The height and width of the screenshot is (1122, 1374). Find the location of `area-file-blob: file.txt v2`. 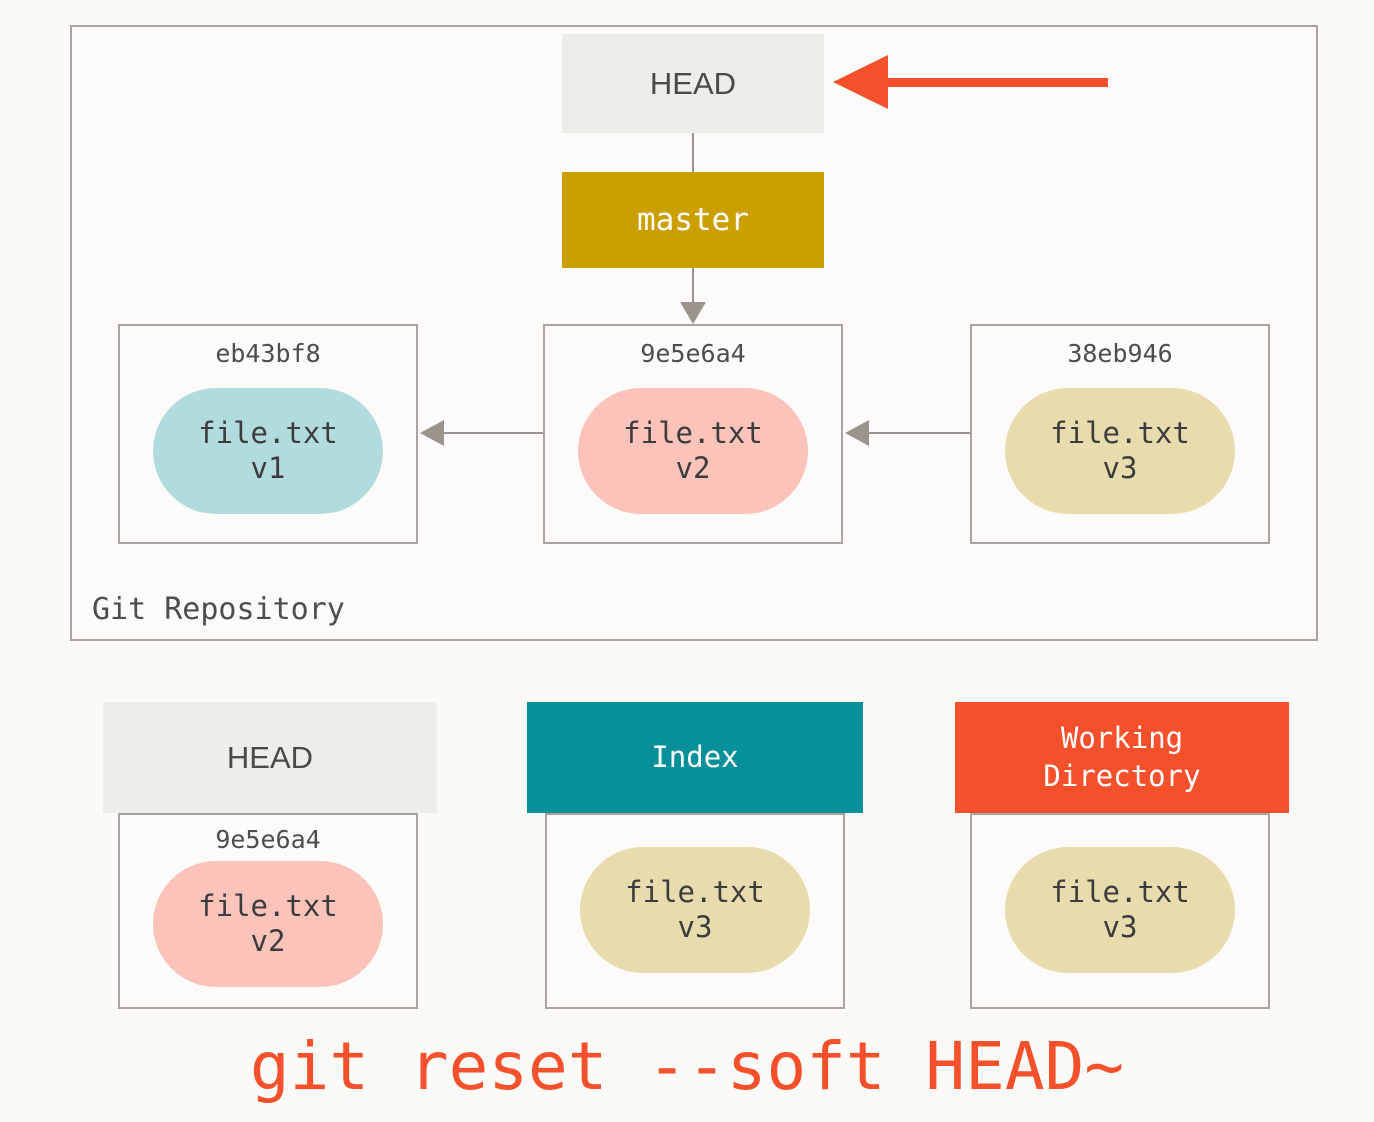

area-file-blob: file.txt v2 is located at coordinates (268, 924).